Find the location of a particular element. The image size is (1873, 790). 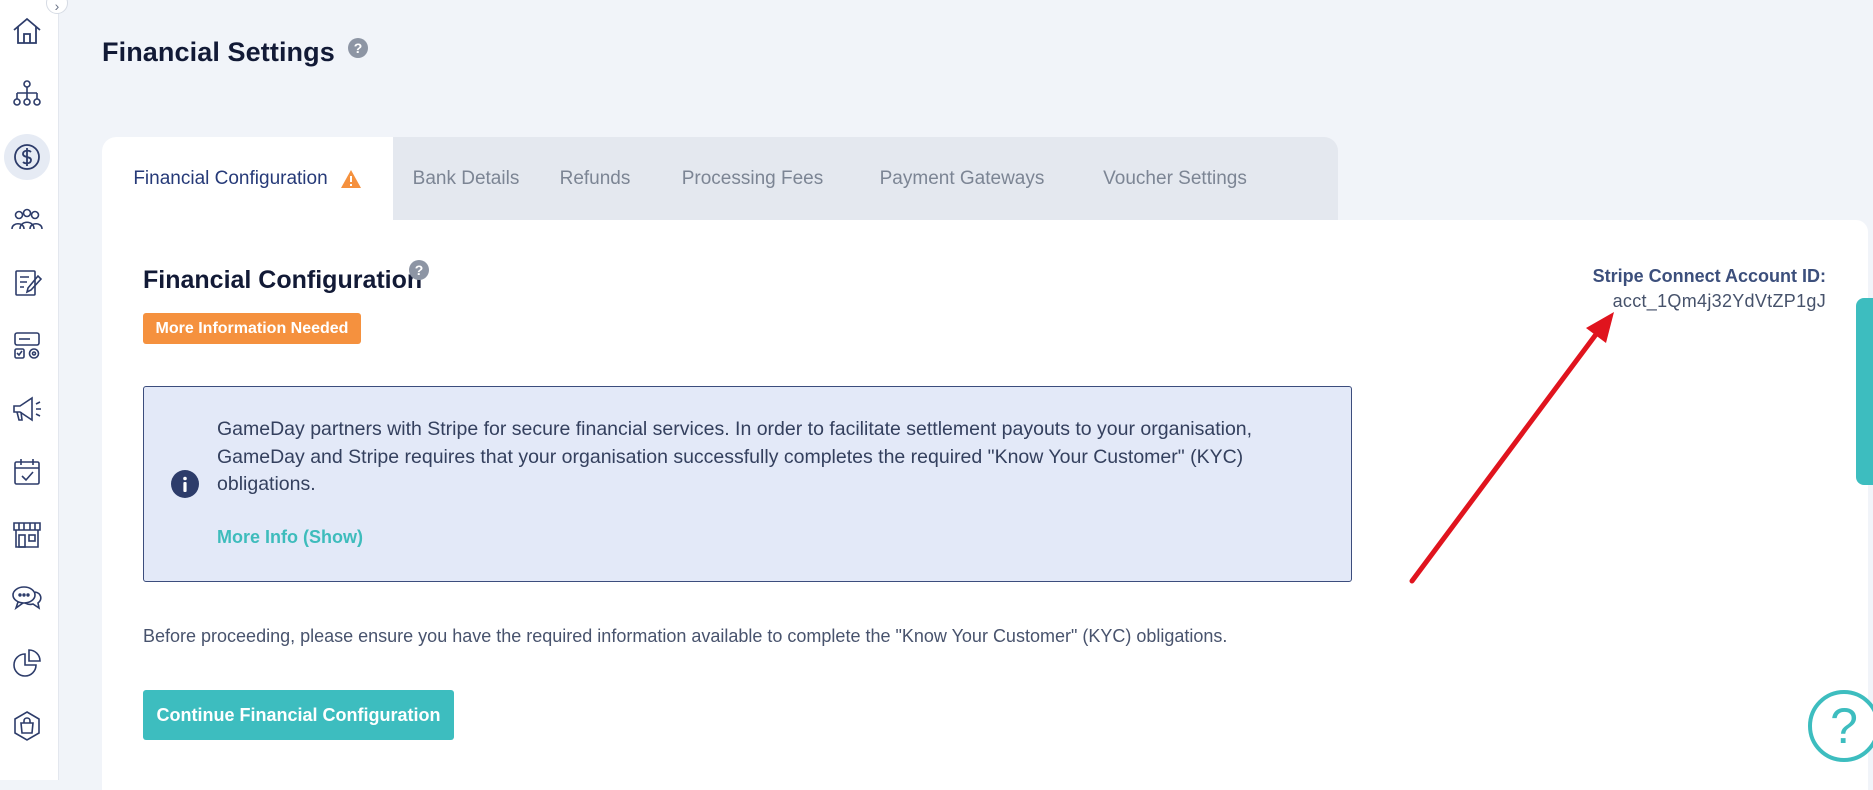

tab-financial-configuration: Financial Configuration is located at coordinates (247, 178).